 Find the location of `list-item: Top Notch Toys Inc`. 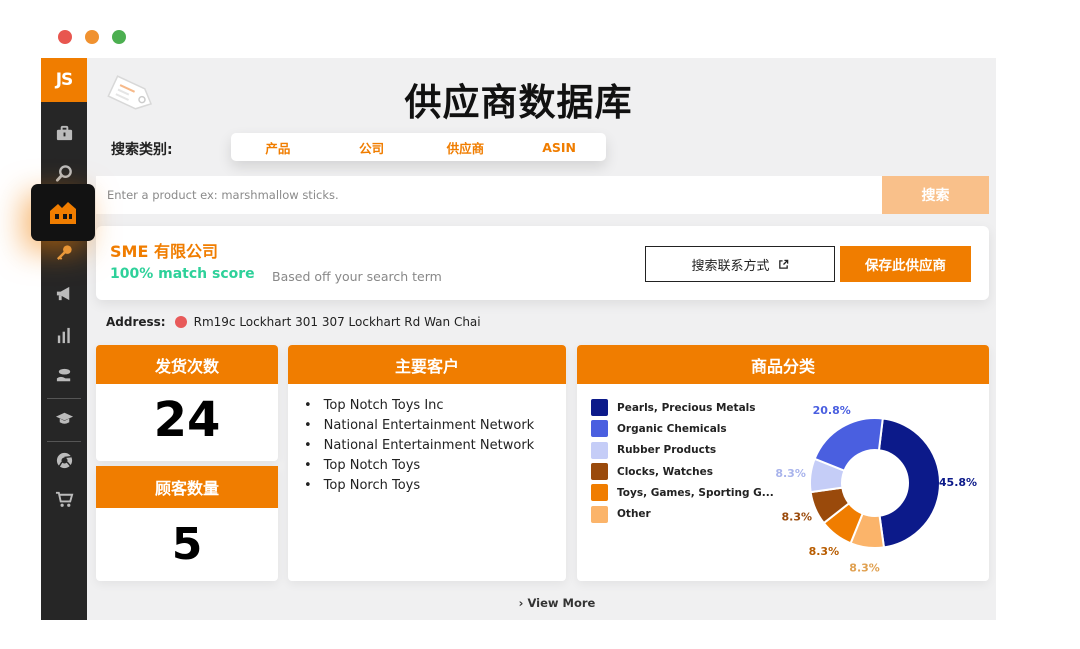

list-item: Top Notch Toys Inc is located at coordinates (426, 406).